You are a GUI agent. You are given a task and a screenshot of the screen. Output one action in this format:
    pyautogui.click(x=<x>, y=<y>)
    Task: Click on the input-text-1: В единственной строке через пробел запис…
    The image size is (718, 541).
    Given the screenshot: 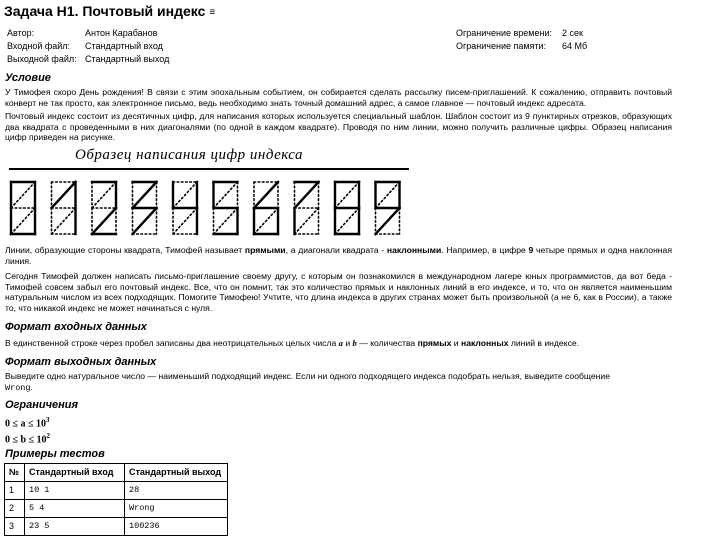 What is the action you would take?
    pyautogui.click(x=172, y=343)
    